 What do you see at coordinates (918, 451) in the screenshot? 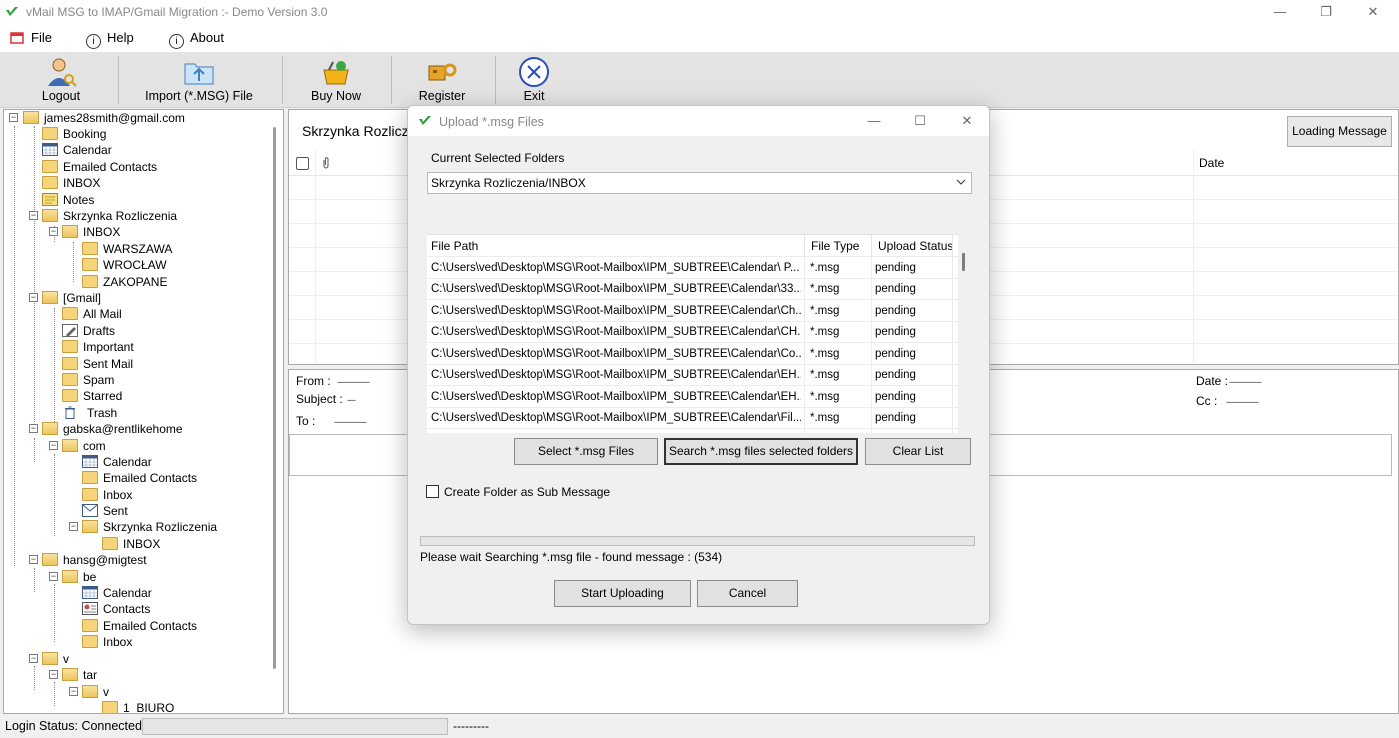
I see `clear-list-button: Clear List` at bounding box center [918, 451].